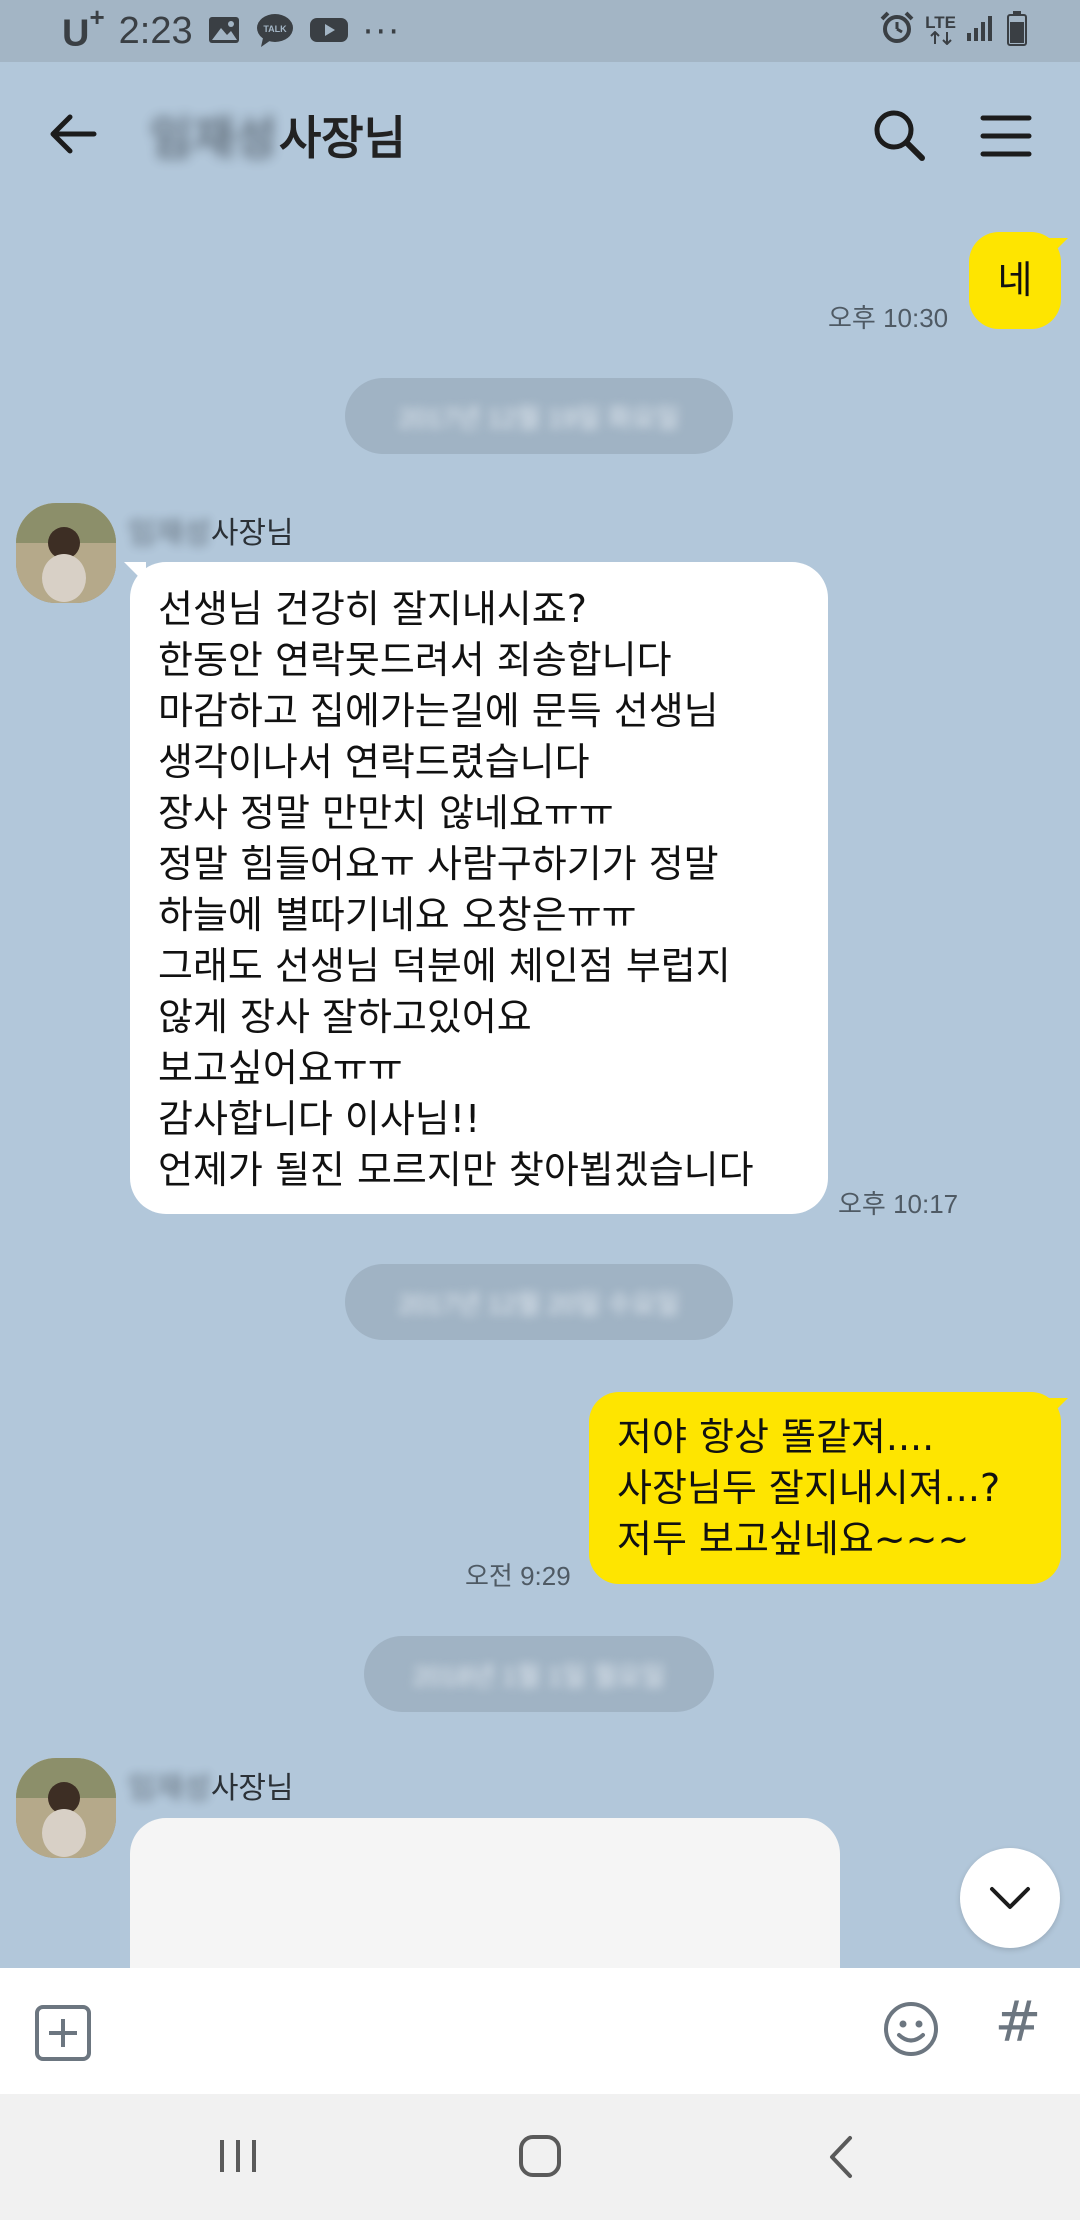 This screenshot has height=2220, width=1080. I want to click on emoji-icon, so click(911, 2029).